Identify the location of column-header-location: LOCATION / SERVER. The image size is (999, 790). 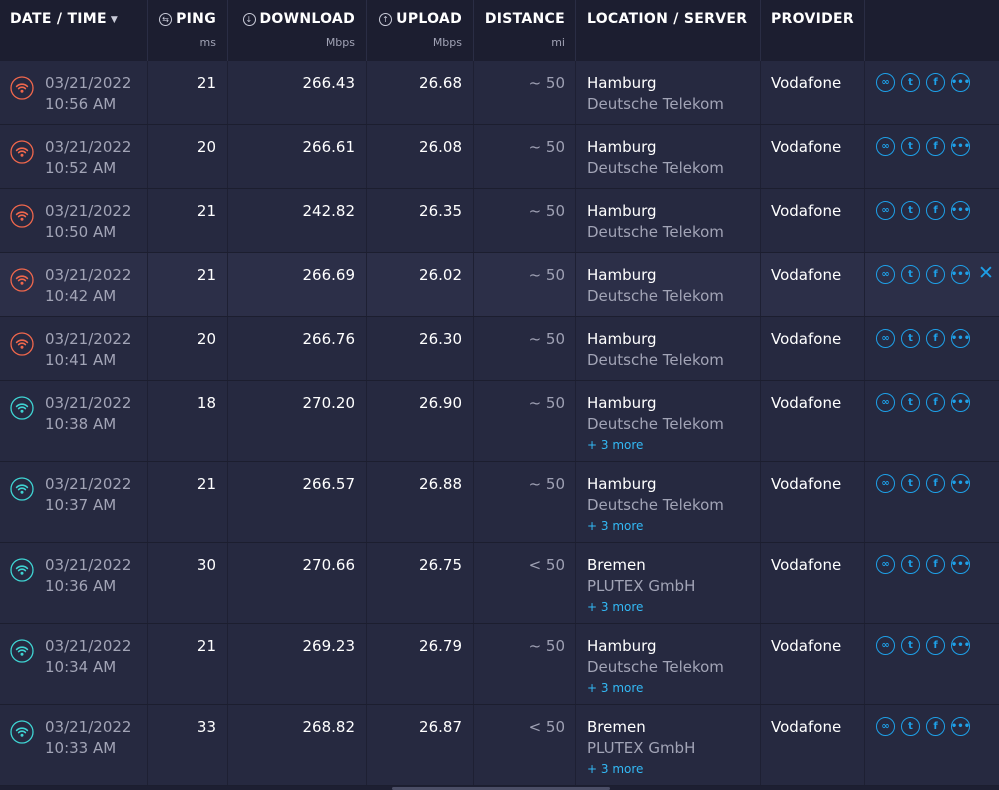
(668, 30).